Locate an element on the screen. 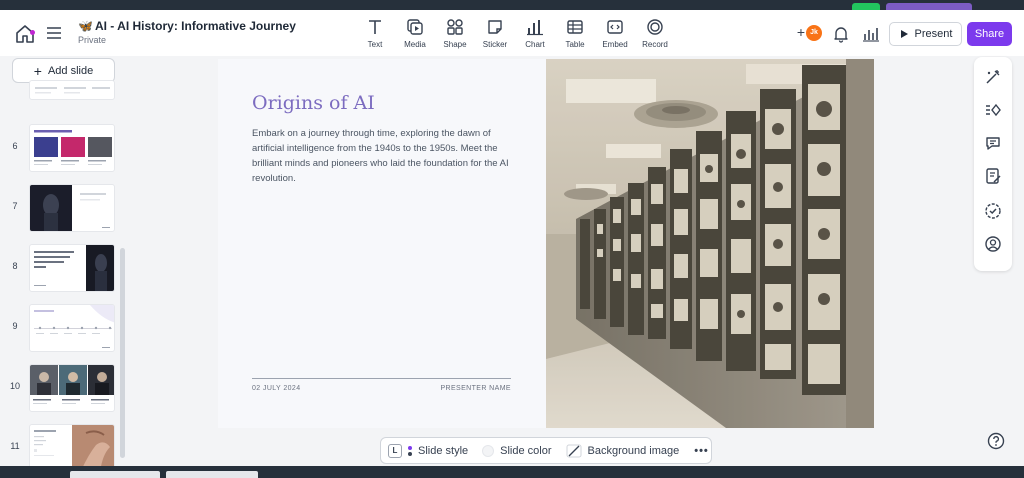 This screenshot has height=478, width=1024. tool-sticker: Sticker is located at coordinates (495, 33).